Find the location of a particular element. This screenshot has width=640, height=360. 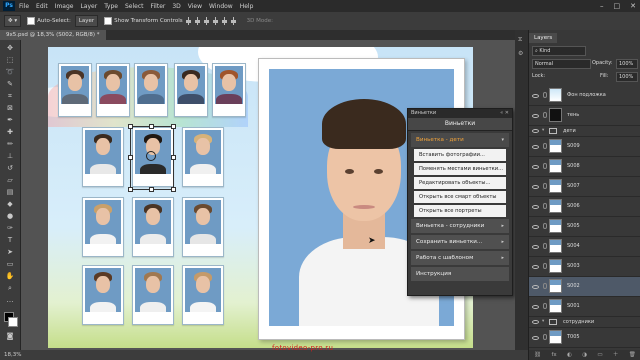

frame-tool-icon: ⊠ is located at coordinates (10, 108).